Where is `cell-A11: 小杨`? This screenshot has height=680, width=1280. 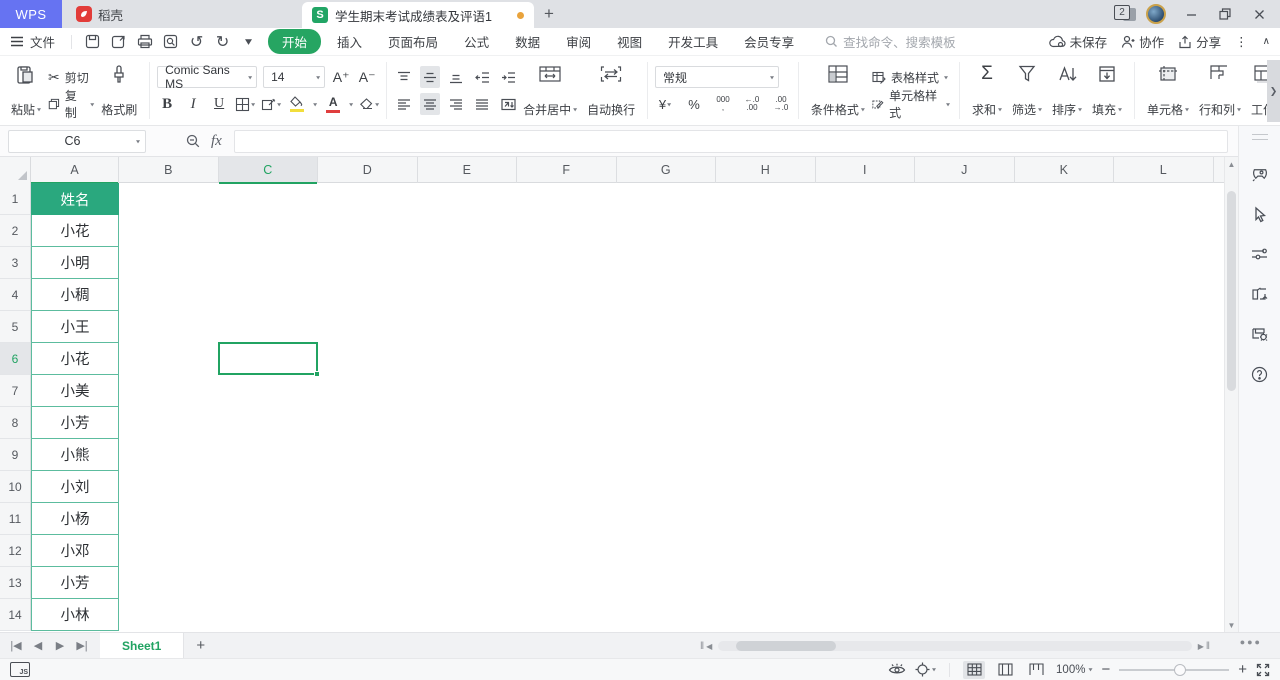
cell-A11: 小杨 is located at coordinates (75, 519).